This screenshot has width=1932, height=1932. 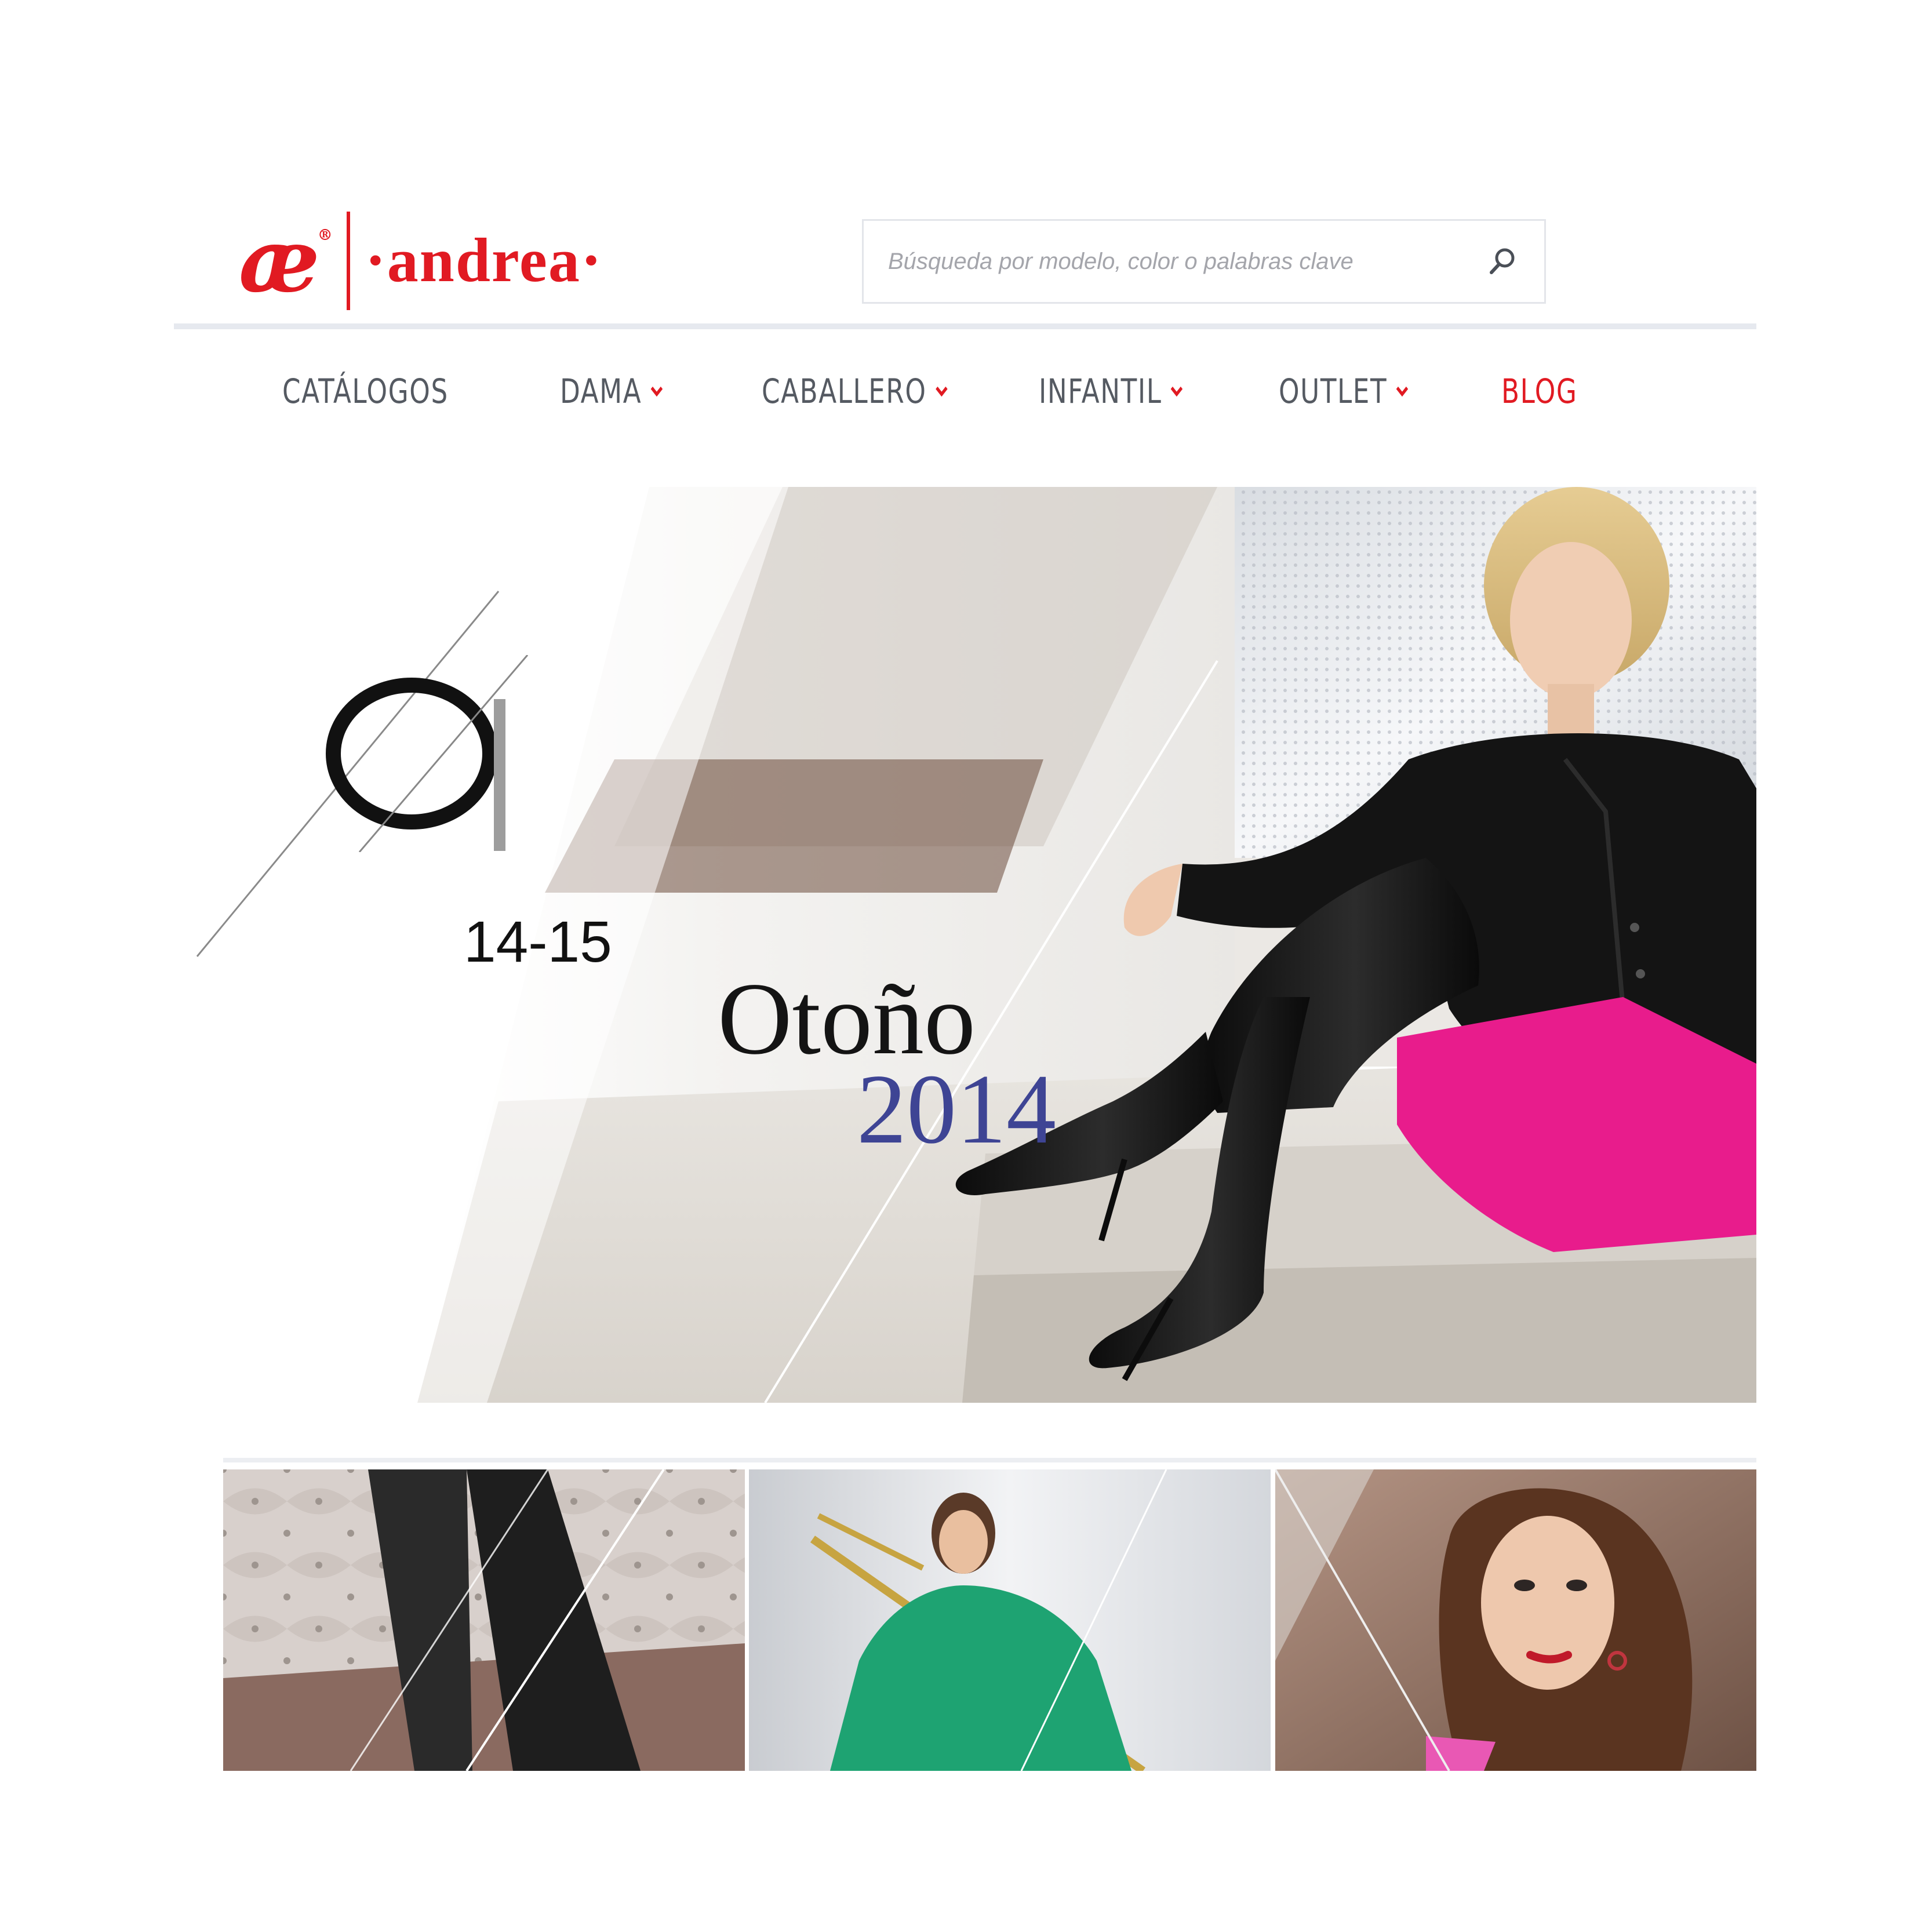 I want to click on search-button, so click(x=1503, y=261).